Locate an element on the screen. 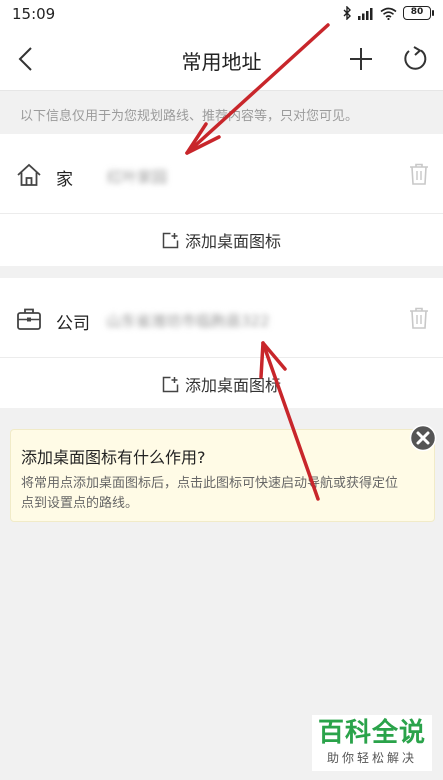  watermark-sub-text: 助你轻松解决 is located at coordinates (371, 758).